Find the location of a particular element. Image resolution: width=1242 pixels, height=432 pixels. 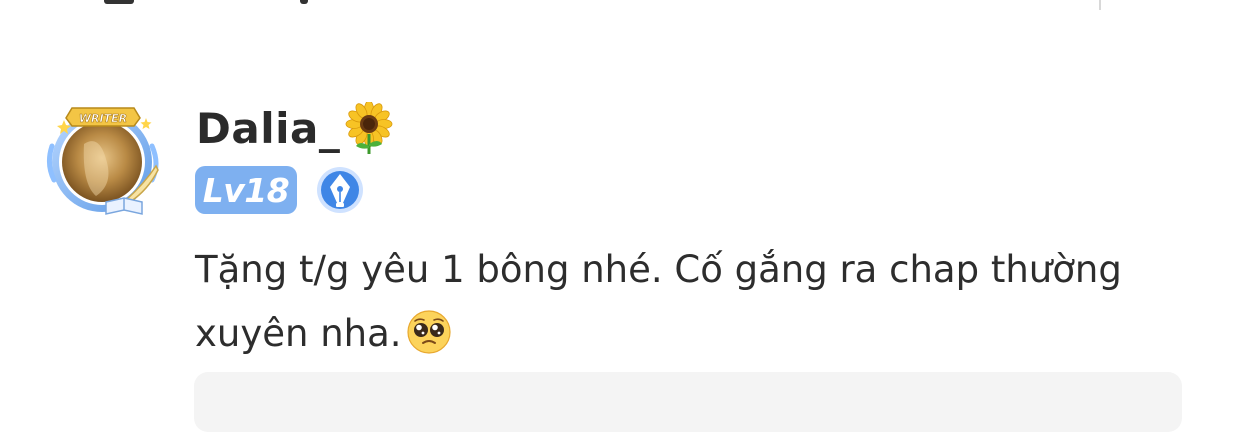

user-badges: Lv18 is located at coordinates (280, 190).